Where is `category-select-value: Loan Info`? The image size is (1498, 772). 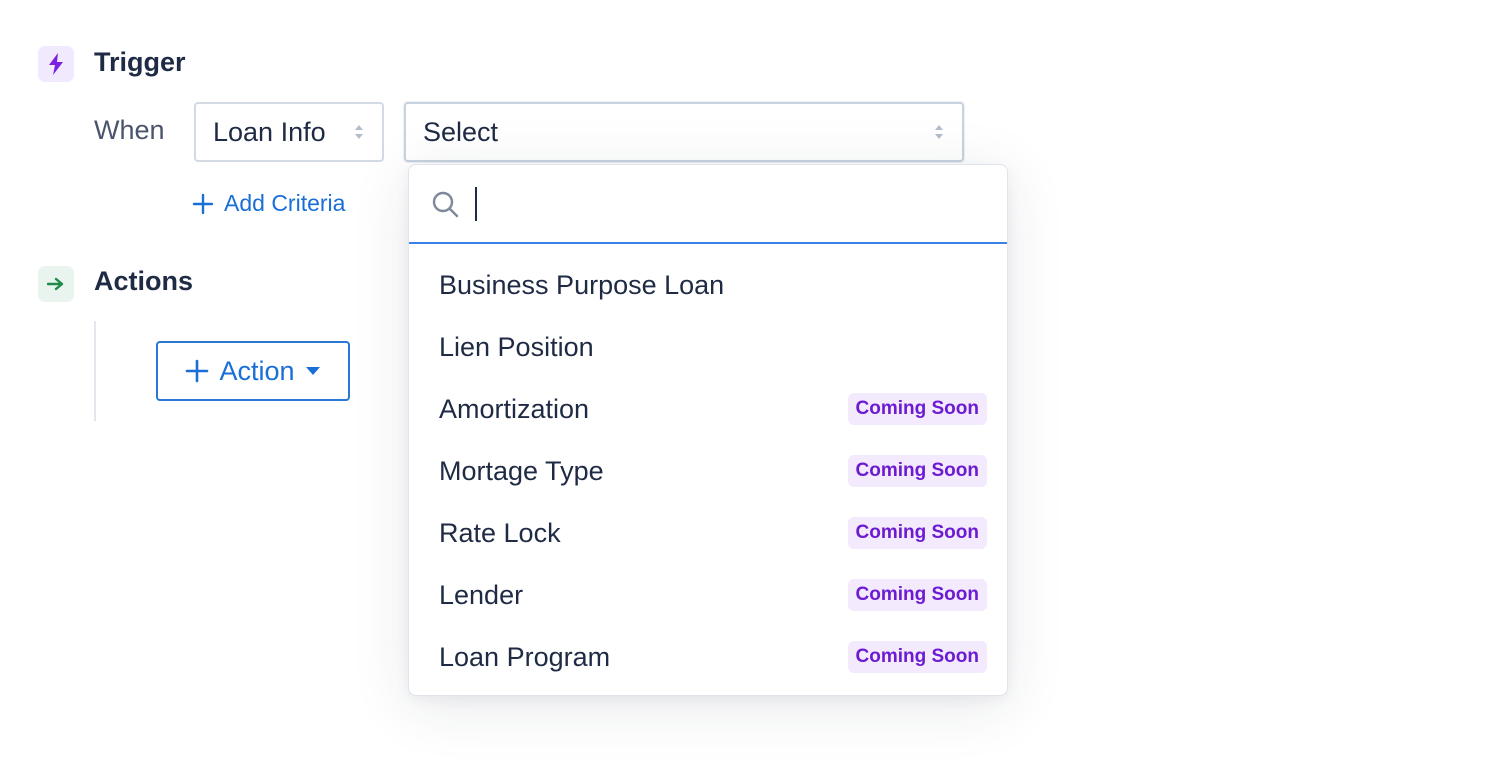
category-select-value: Loan Info is located at coordinates (269, 131).